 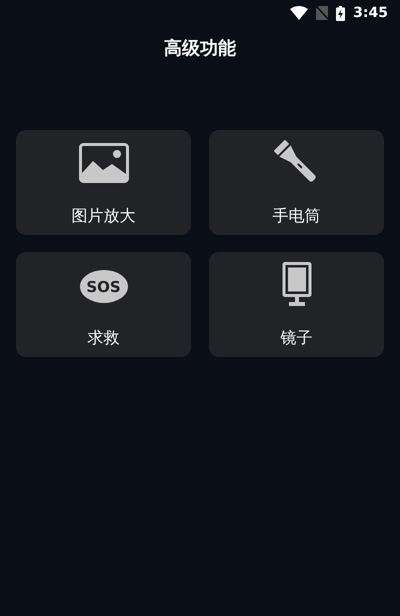 I want to click on wifi-icon, so click(x=299, y=13).